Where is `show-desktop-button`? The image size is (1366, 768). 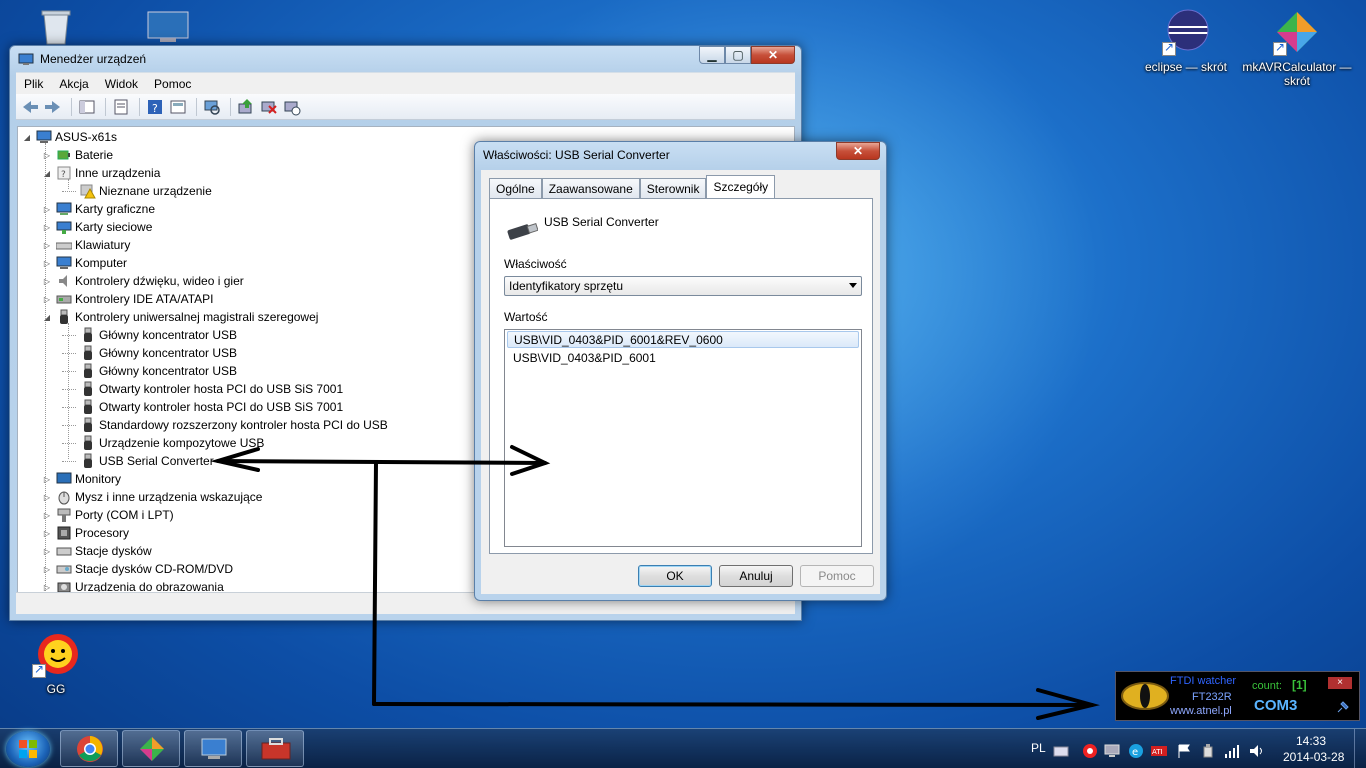
show-desktop-button is located at coordinates (1360, 748).